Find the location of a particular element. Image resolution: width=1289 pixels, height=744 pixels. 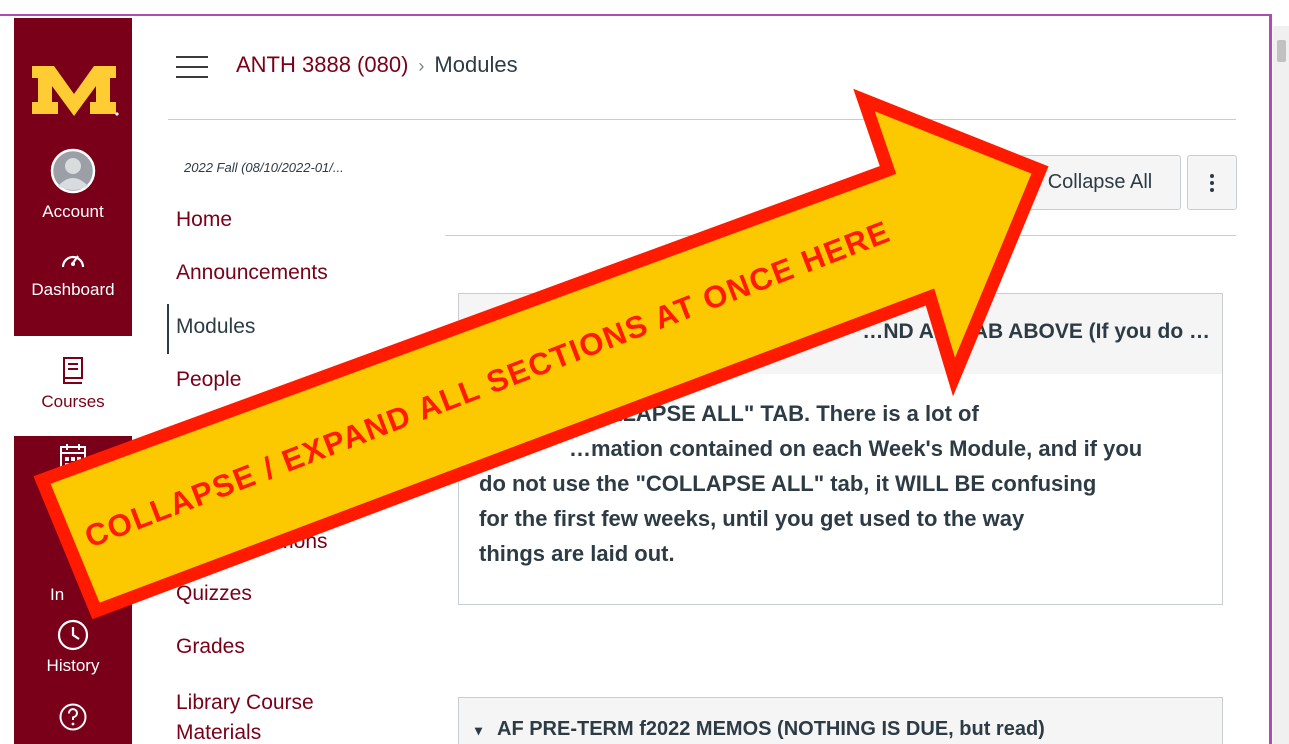

breadcrumb-course-link: ANTH 3888 (080) is located at coordinates (322, 64).